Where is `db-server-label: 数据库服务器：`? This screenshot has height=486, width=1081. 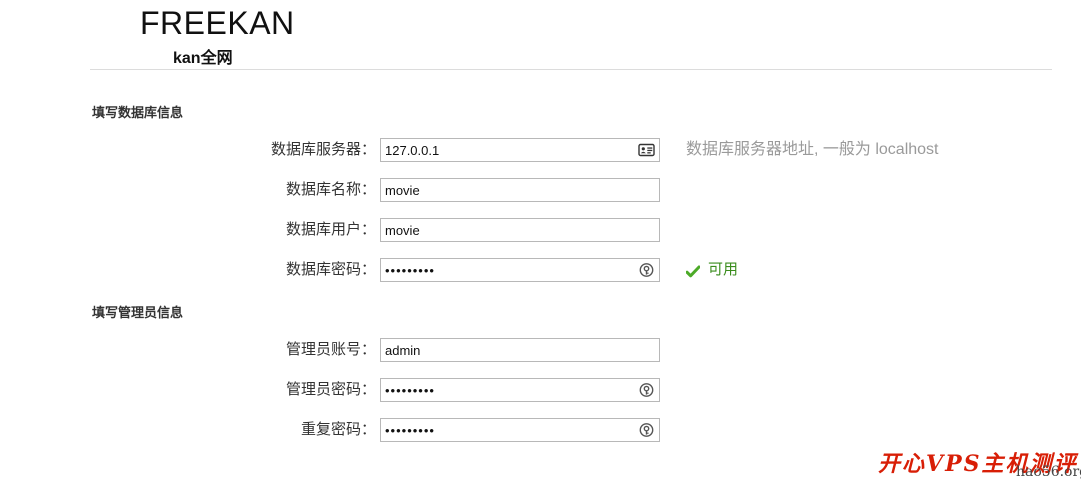 db-server-label: 数据库服务器： is located at coordinates (288, 150).